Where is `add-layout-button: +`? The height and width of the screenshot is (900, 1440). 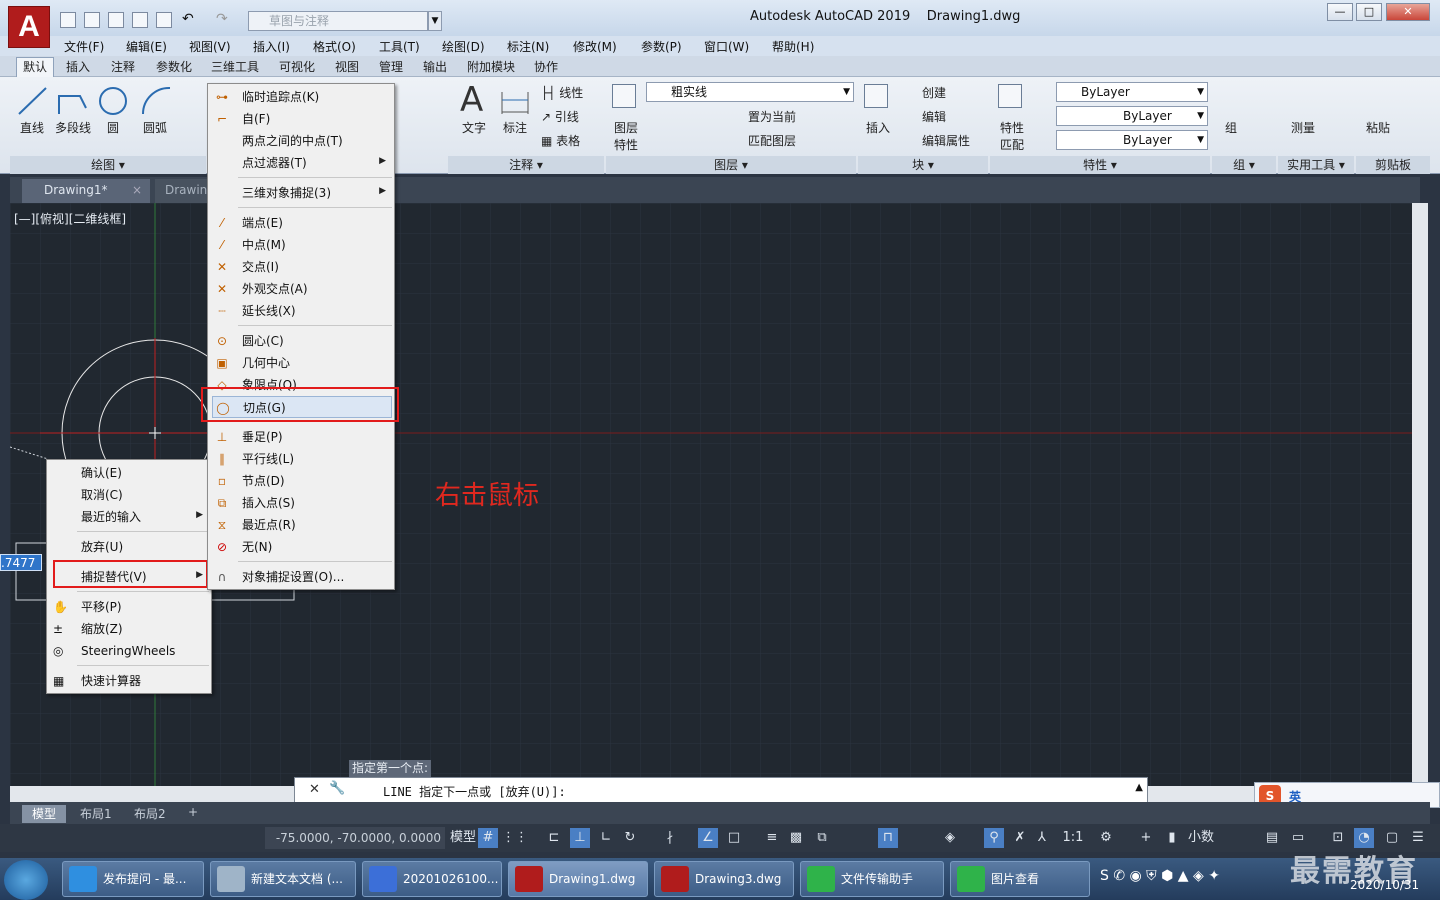
add-layout-button: + is located at coordinates (193, 812).